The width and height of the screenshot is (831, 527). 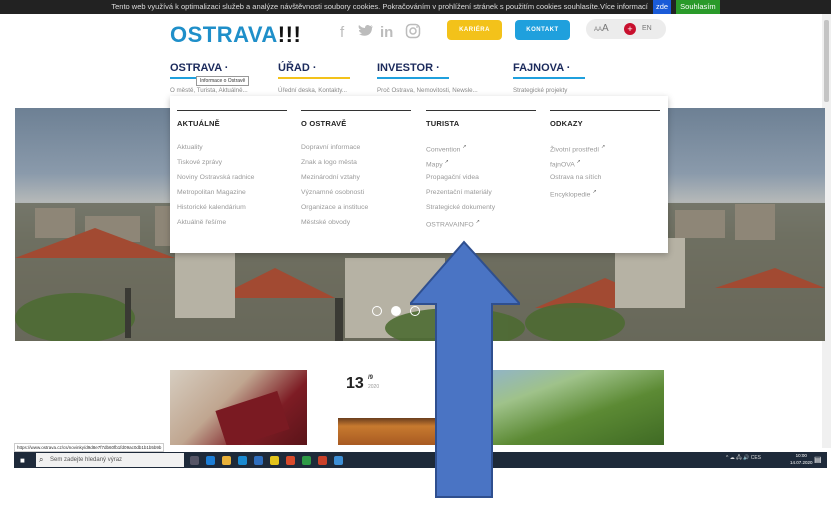 I want to click on menu-link: Historické kalendárium, so click(x=232, y=207).